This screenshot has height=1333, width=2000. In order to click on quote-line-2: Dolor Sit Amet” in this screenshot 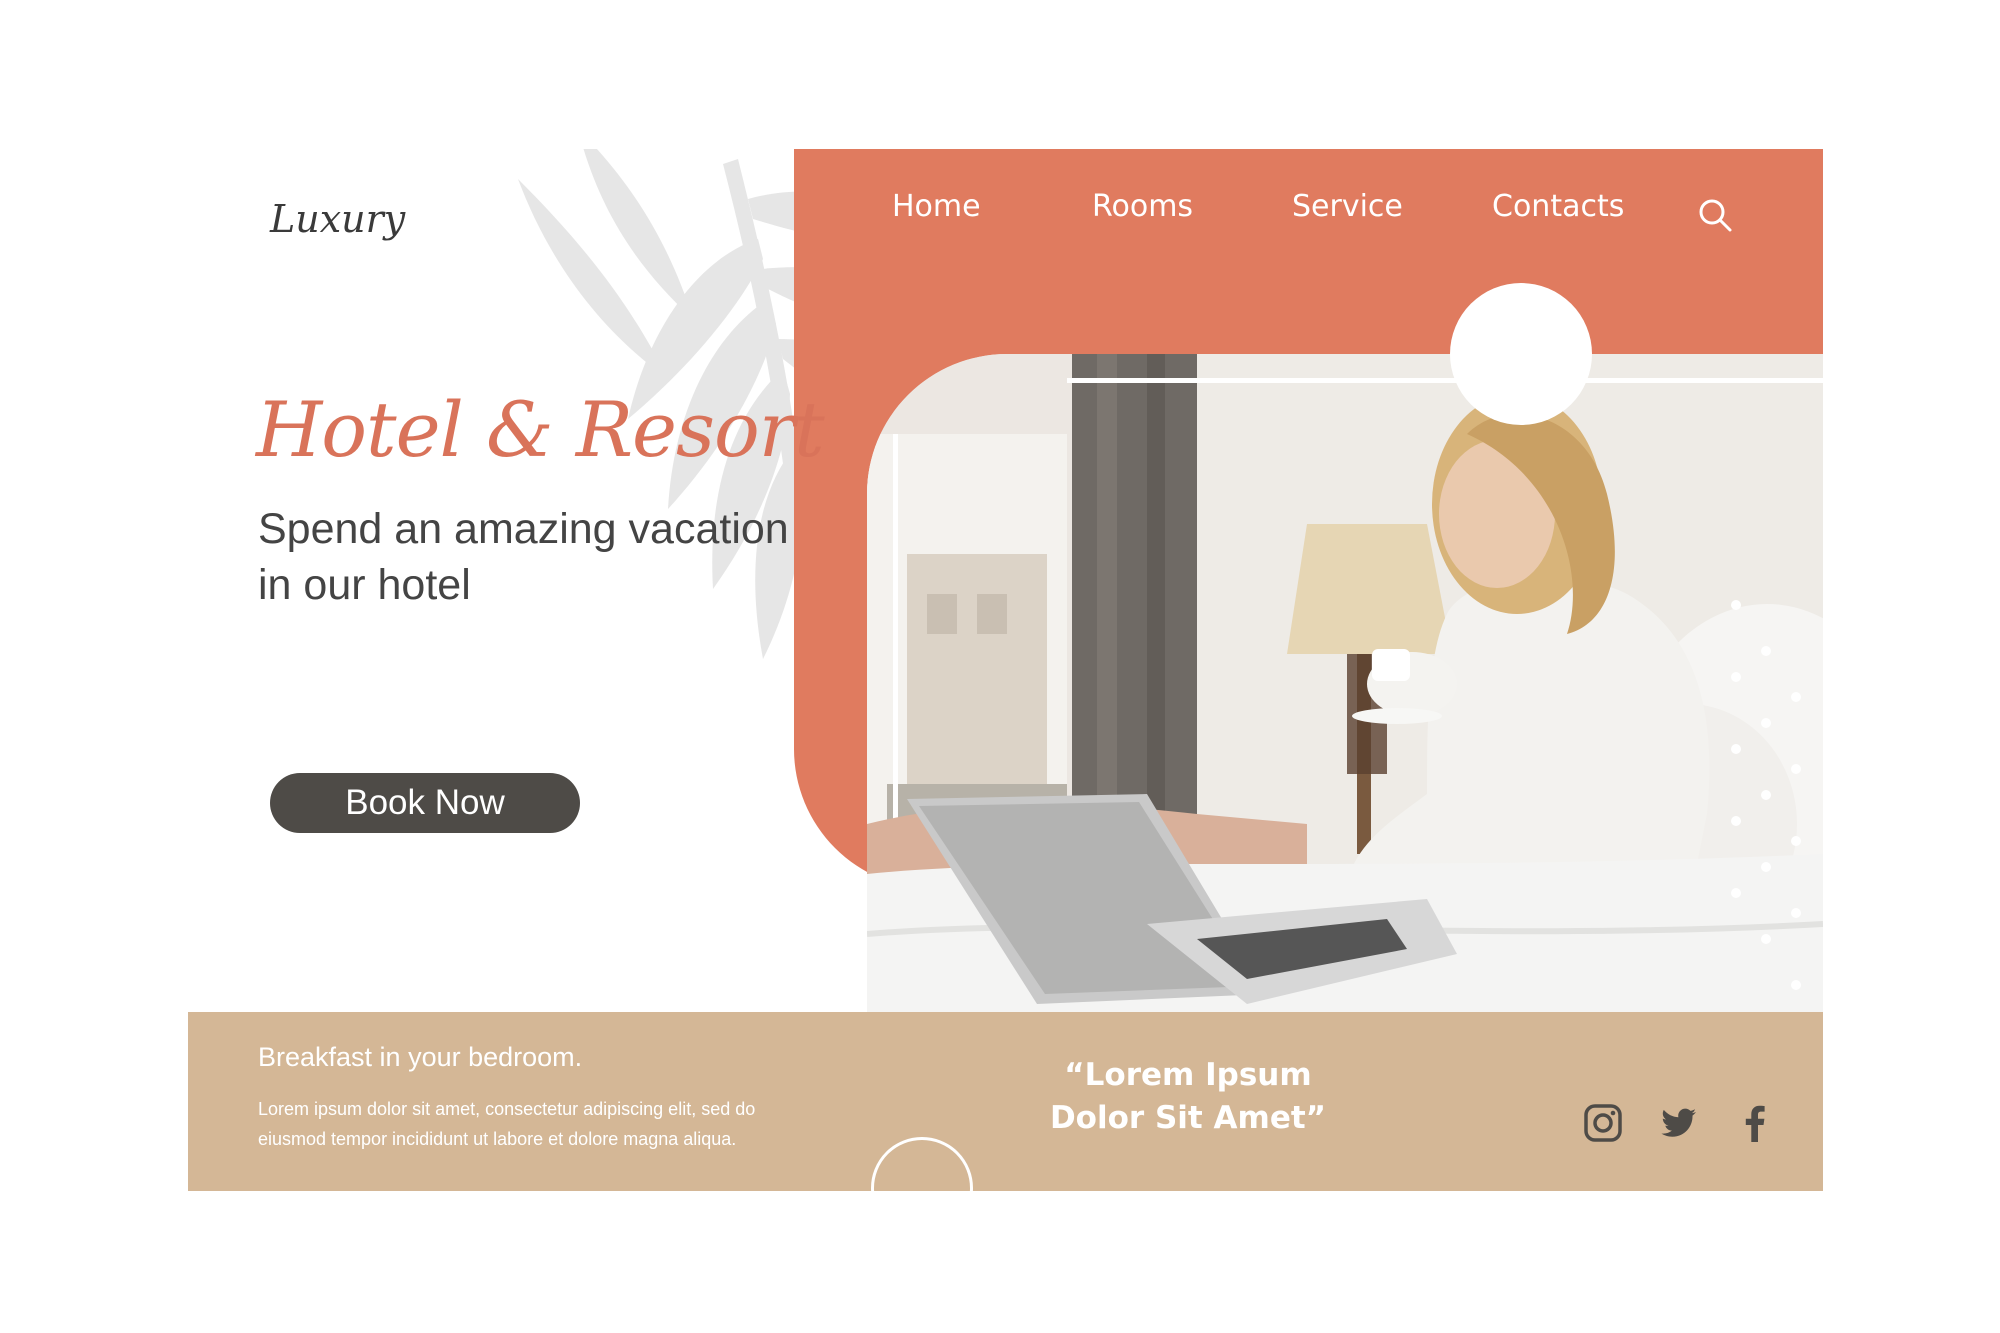, I will do `click(1188, 1118)`.